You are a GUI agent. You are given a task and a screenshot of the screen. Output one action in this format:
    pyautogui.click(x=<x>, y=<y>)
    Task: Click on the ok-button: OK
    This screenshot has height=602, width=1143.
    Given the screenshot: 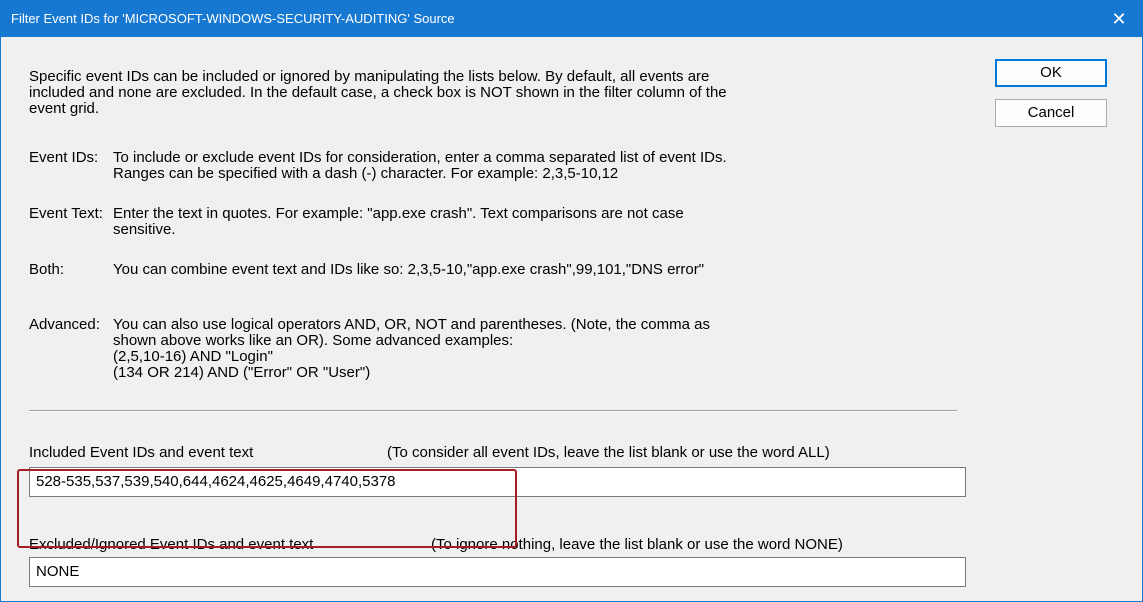 What is the action you would take?
    pyautogui.click(x=1051, y=73)
    